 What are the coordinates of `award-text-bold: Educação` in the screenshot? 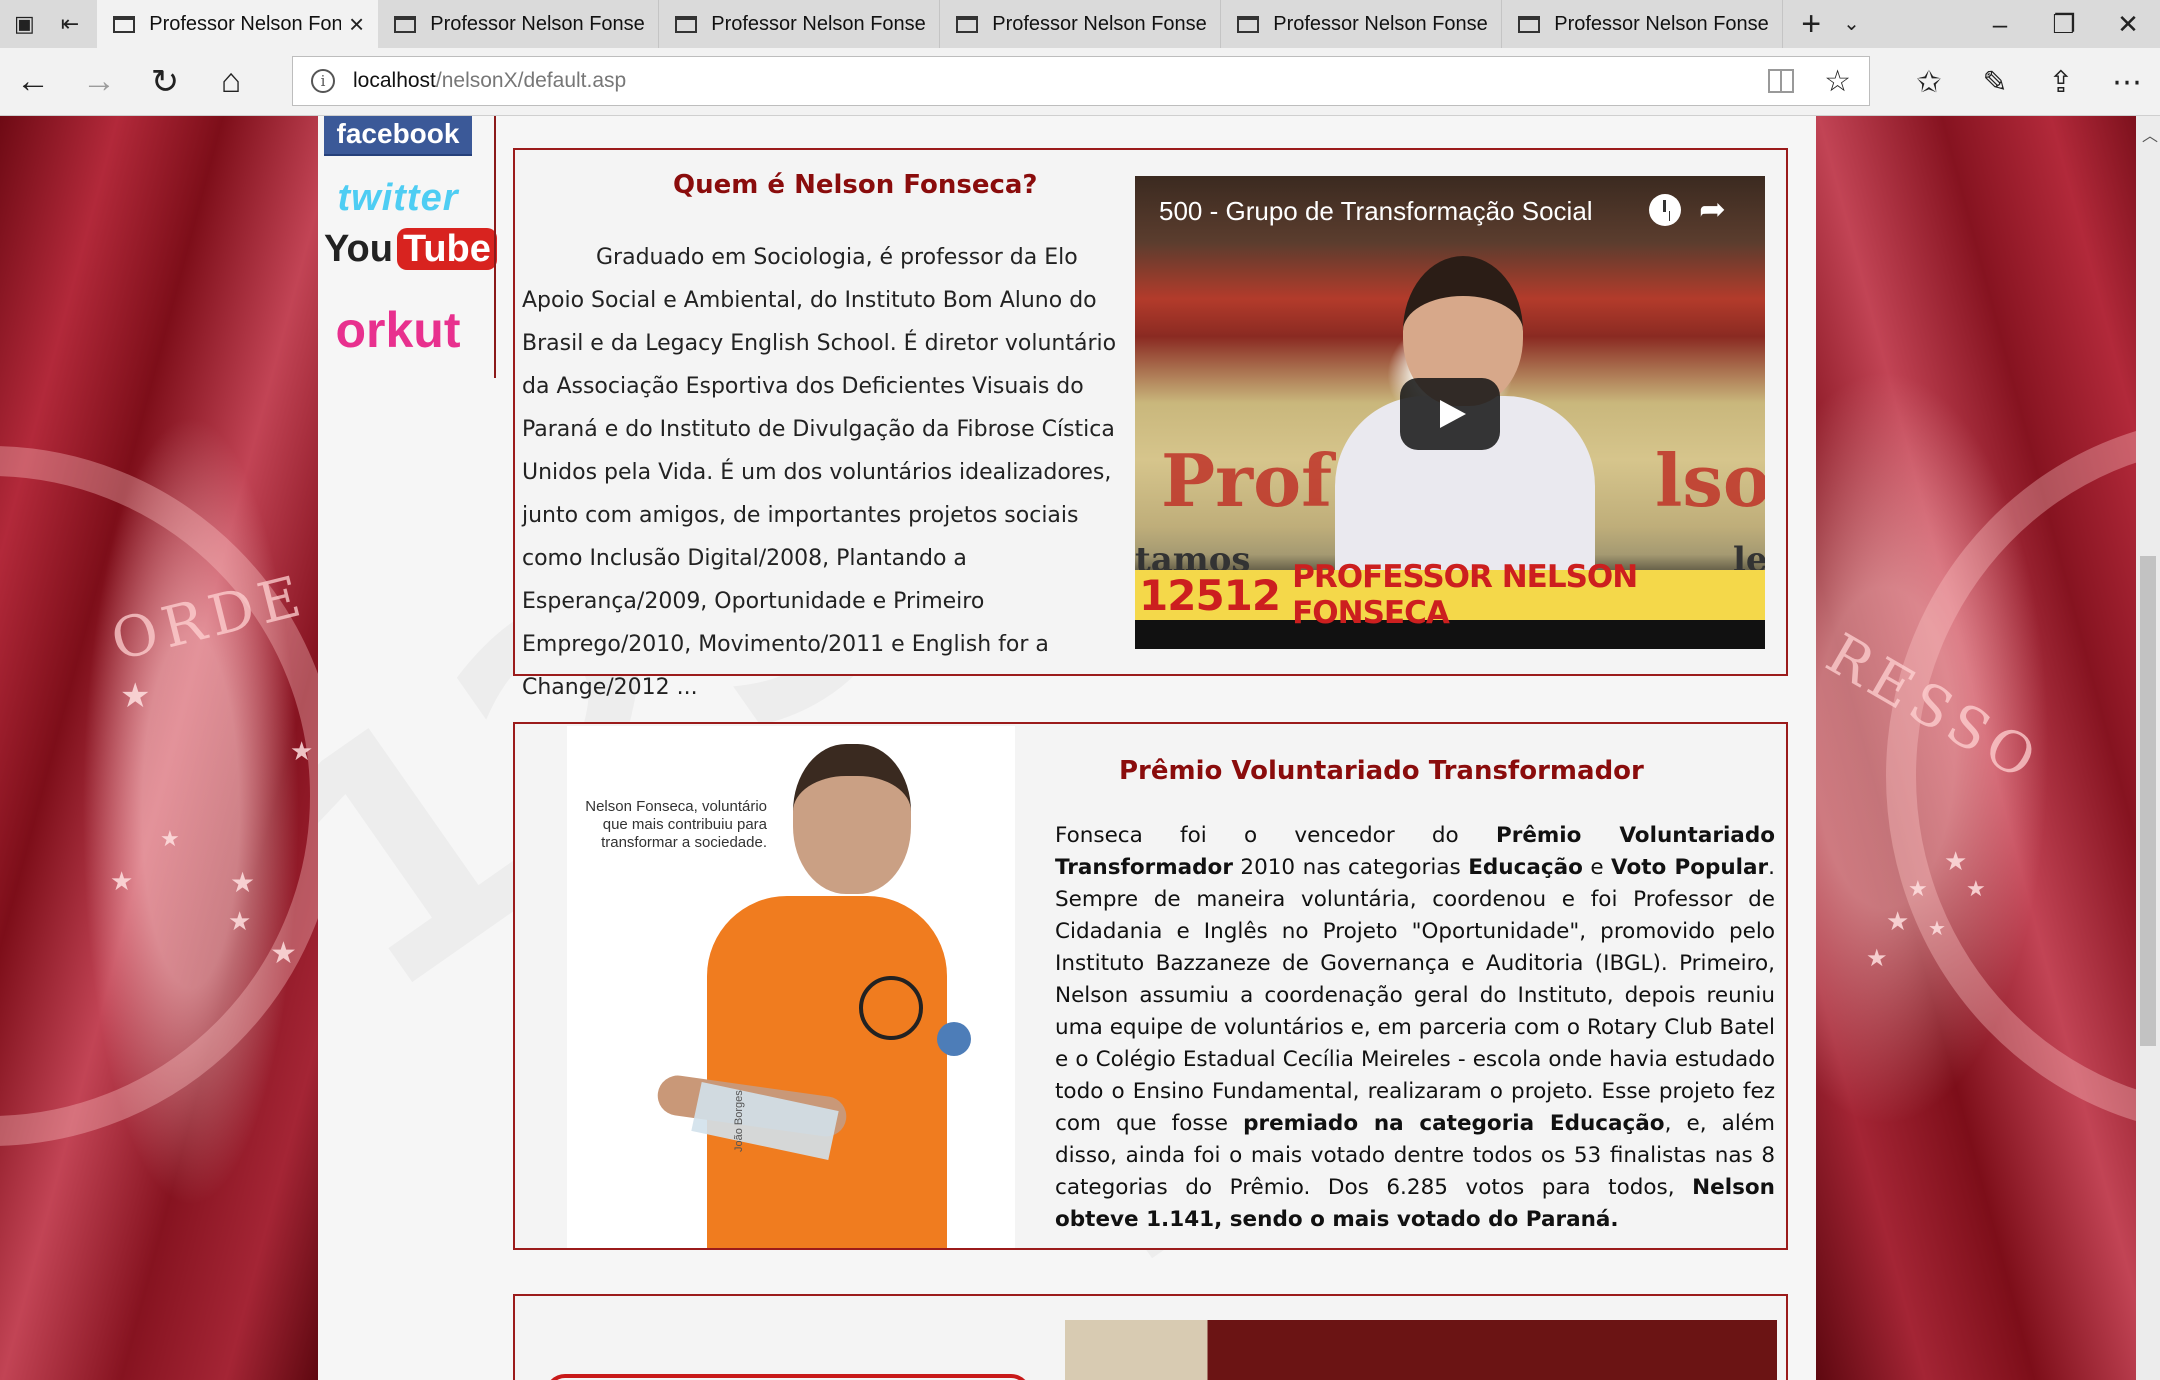 It's located at (1525, 867).